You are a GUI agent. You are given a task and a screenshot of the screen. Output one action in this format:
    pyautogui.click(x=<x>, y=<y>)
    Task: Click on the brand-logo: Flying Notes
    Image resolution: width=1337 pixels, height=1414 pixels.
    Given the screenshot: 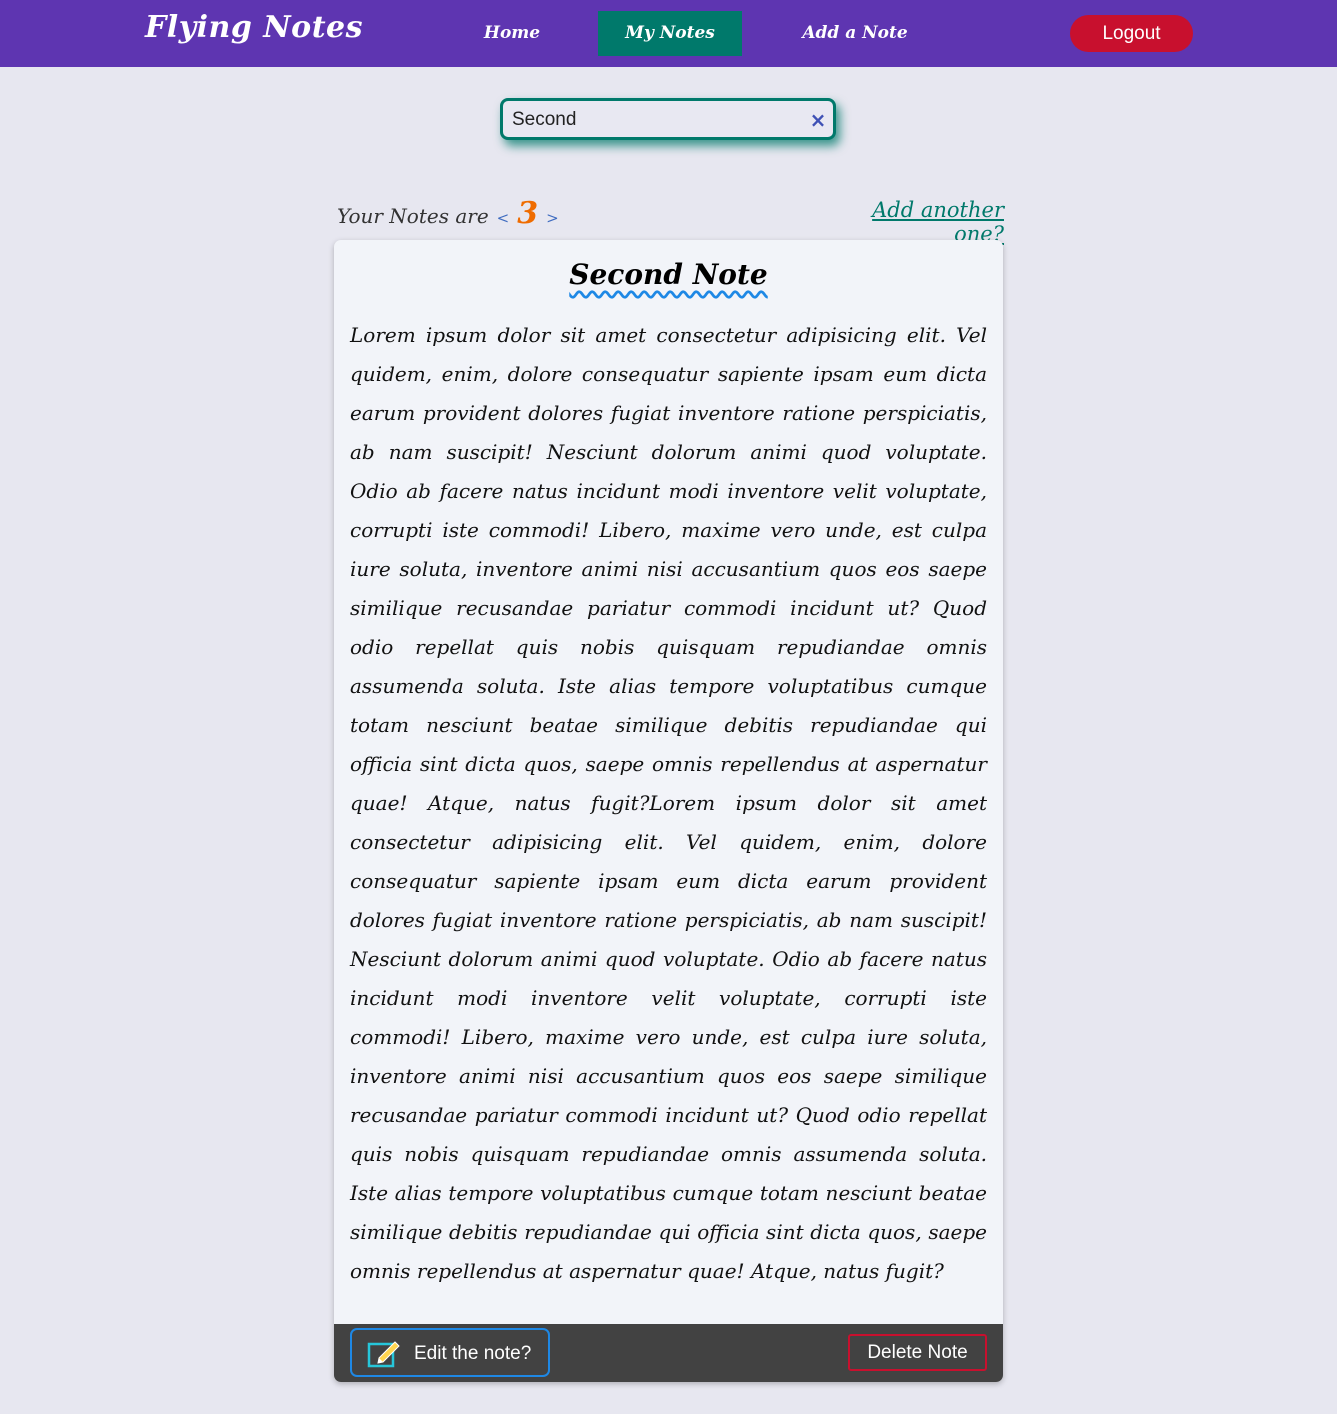 What is the action you would take?
    pyautogui.click(x=254, y=27)
    